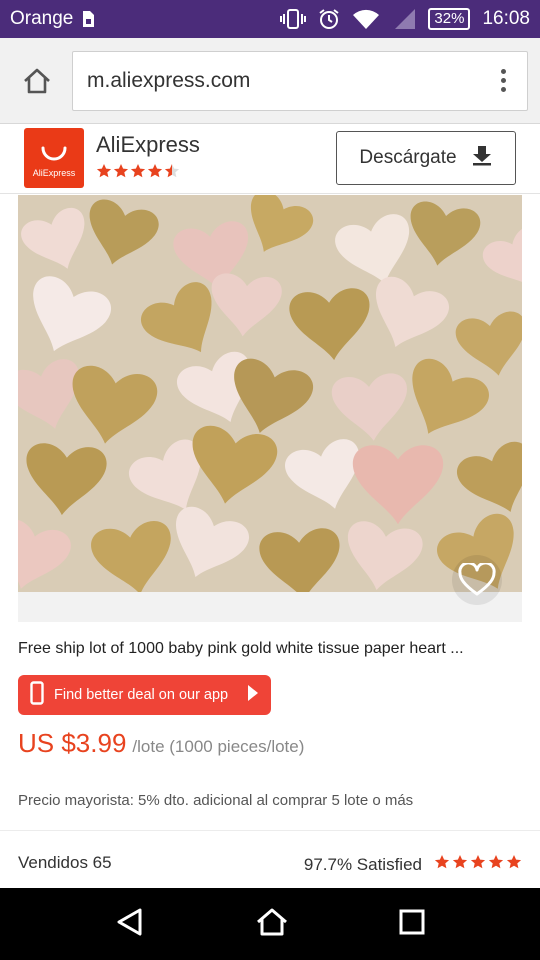 Image resolution: width=540 pixels, height=960 pixels. I want to click on play-arrow-icon, so click(253, 695).